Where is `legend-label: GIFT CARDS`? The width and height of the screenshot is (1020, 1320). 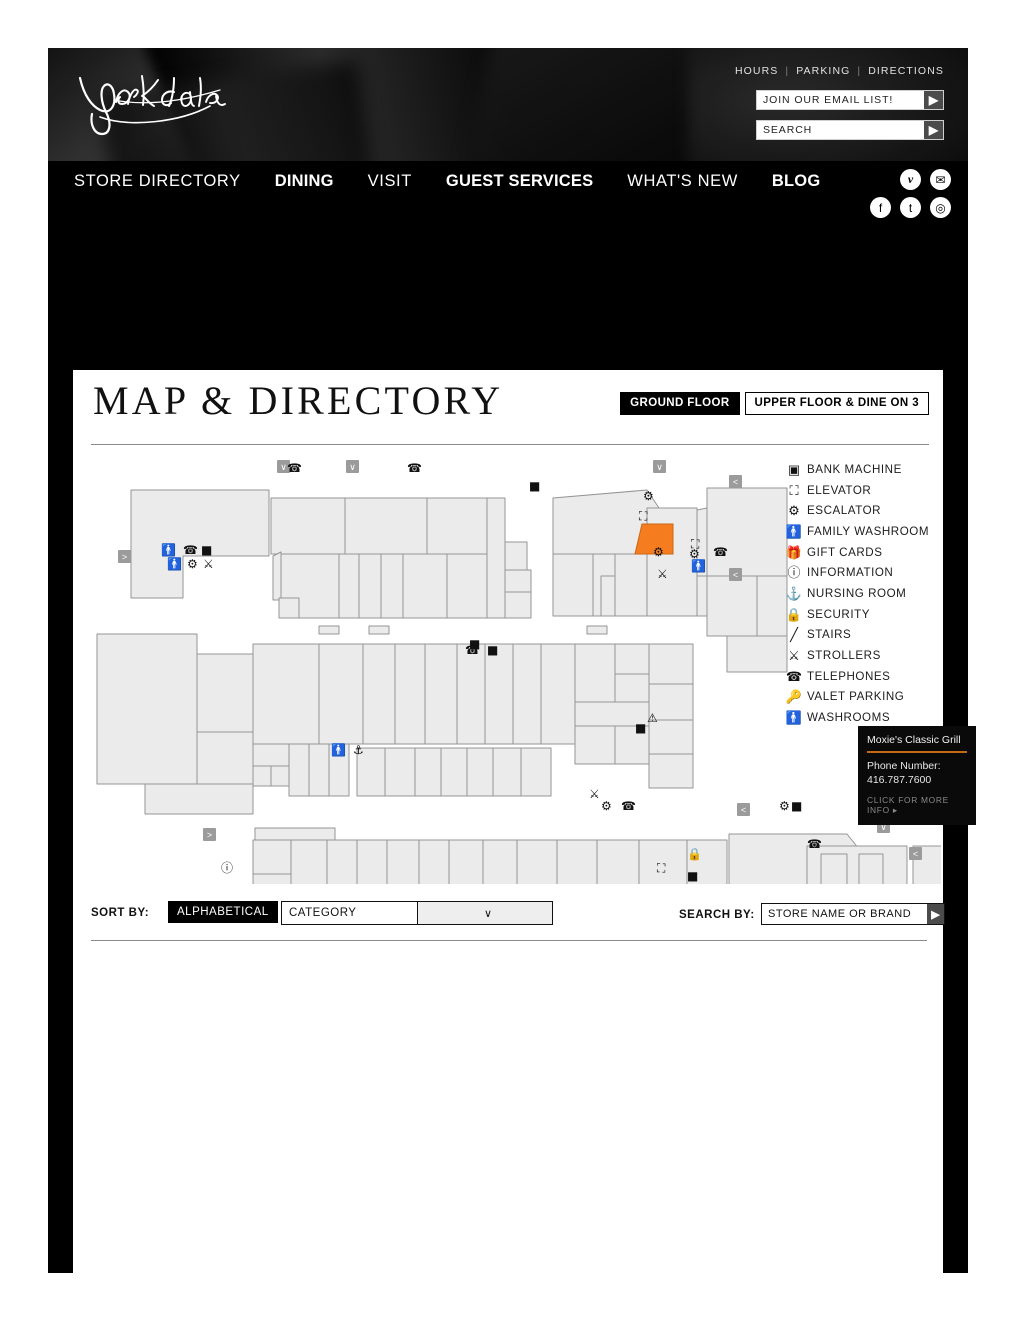 legend-label: GIFT CARDS is located at coordinates (845, 552).